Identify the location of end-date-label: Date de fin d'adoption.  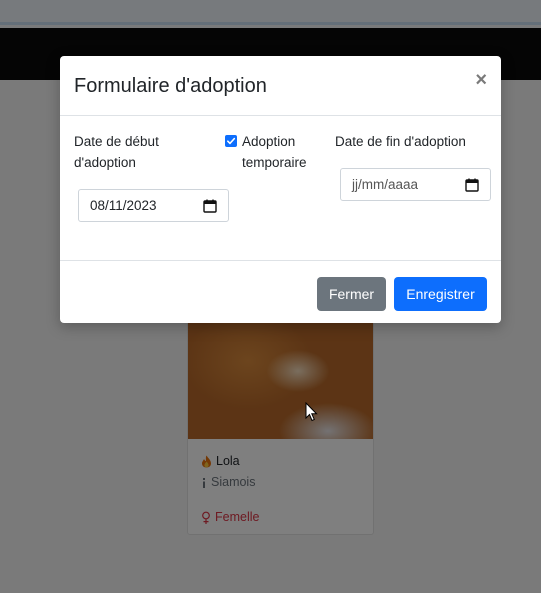
(400, 141).